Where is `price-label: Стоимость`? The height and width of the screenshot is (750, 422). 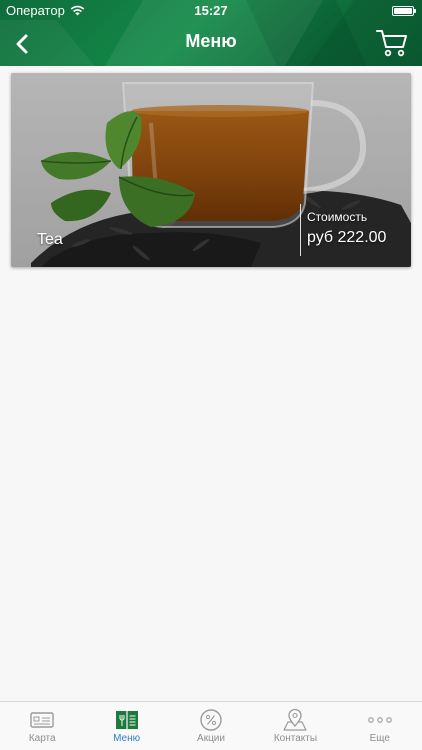 price-label: Стоимость is located at coordinates (337, 217).